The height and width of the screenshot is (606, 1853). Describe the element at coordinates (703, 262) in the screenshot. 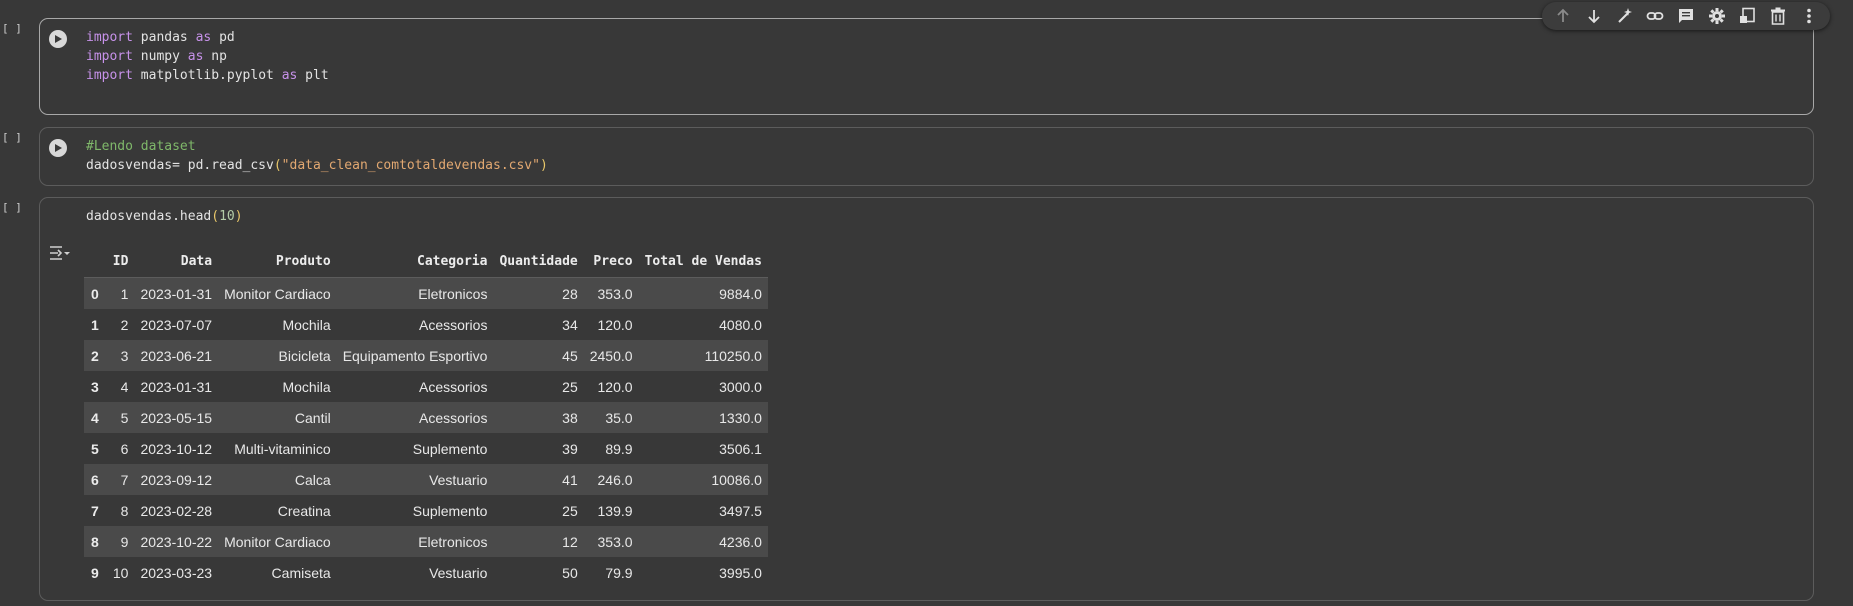

I see `column-header-total-de-vendas: Total de Vendas` at that location.